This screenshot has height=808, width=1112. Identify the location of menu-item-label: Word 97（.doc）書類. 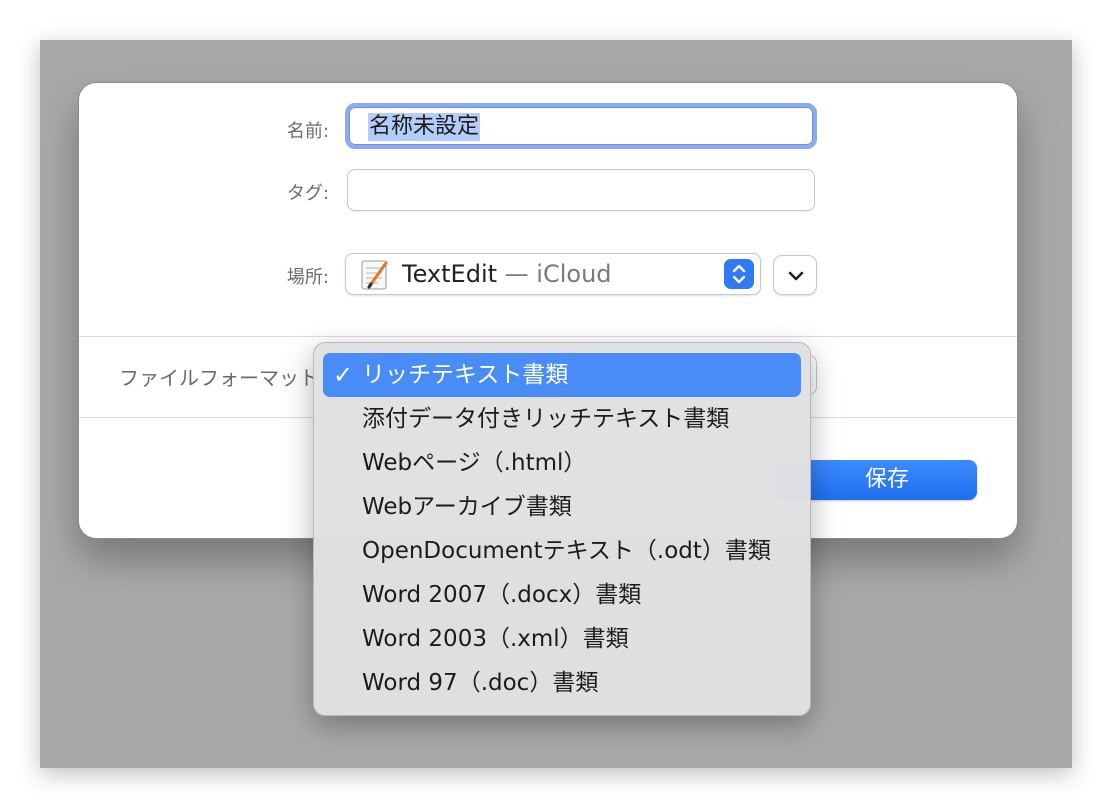
(480, 683).